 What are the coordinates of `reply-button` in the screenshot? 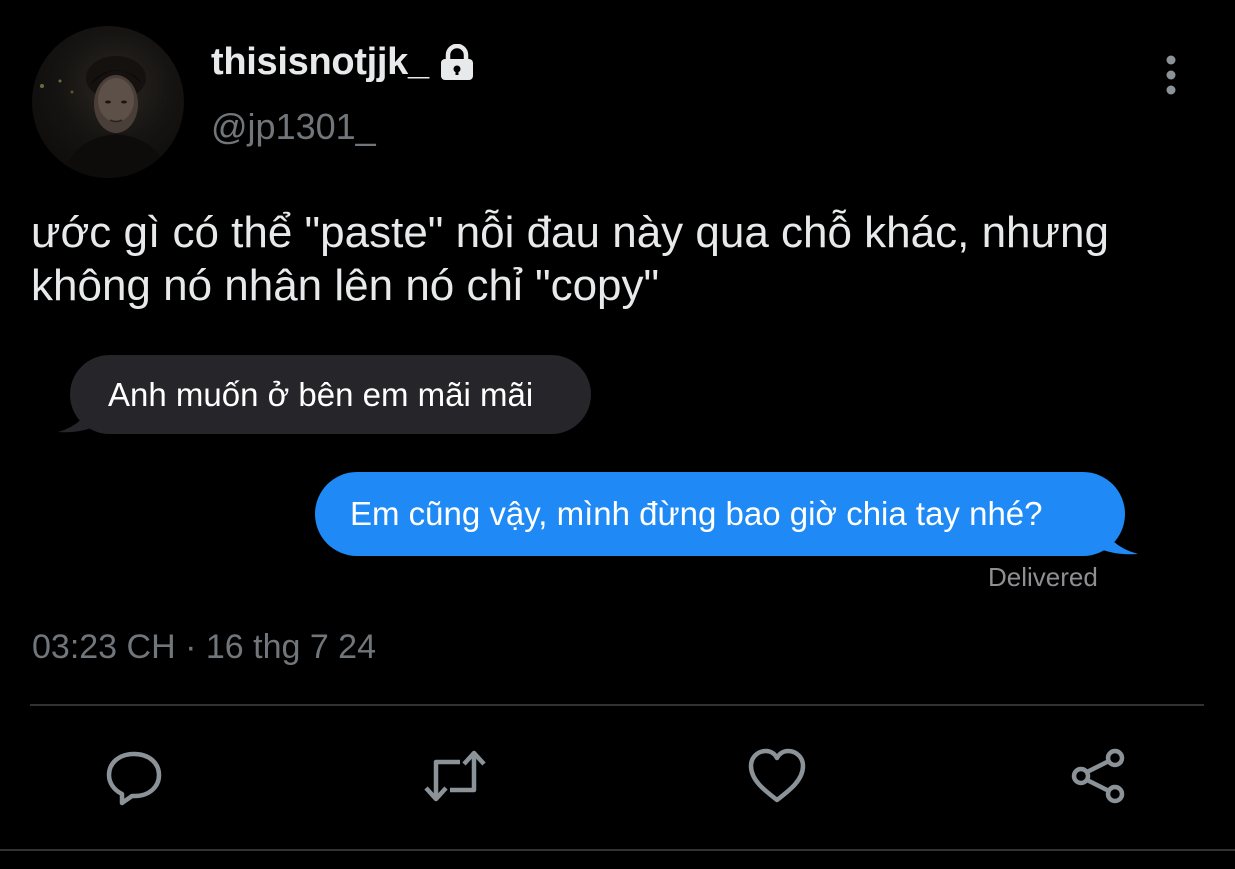 It's located at (134, 776).